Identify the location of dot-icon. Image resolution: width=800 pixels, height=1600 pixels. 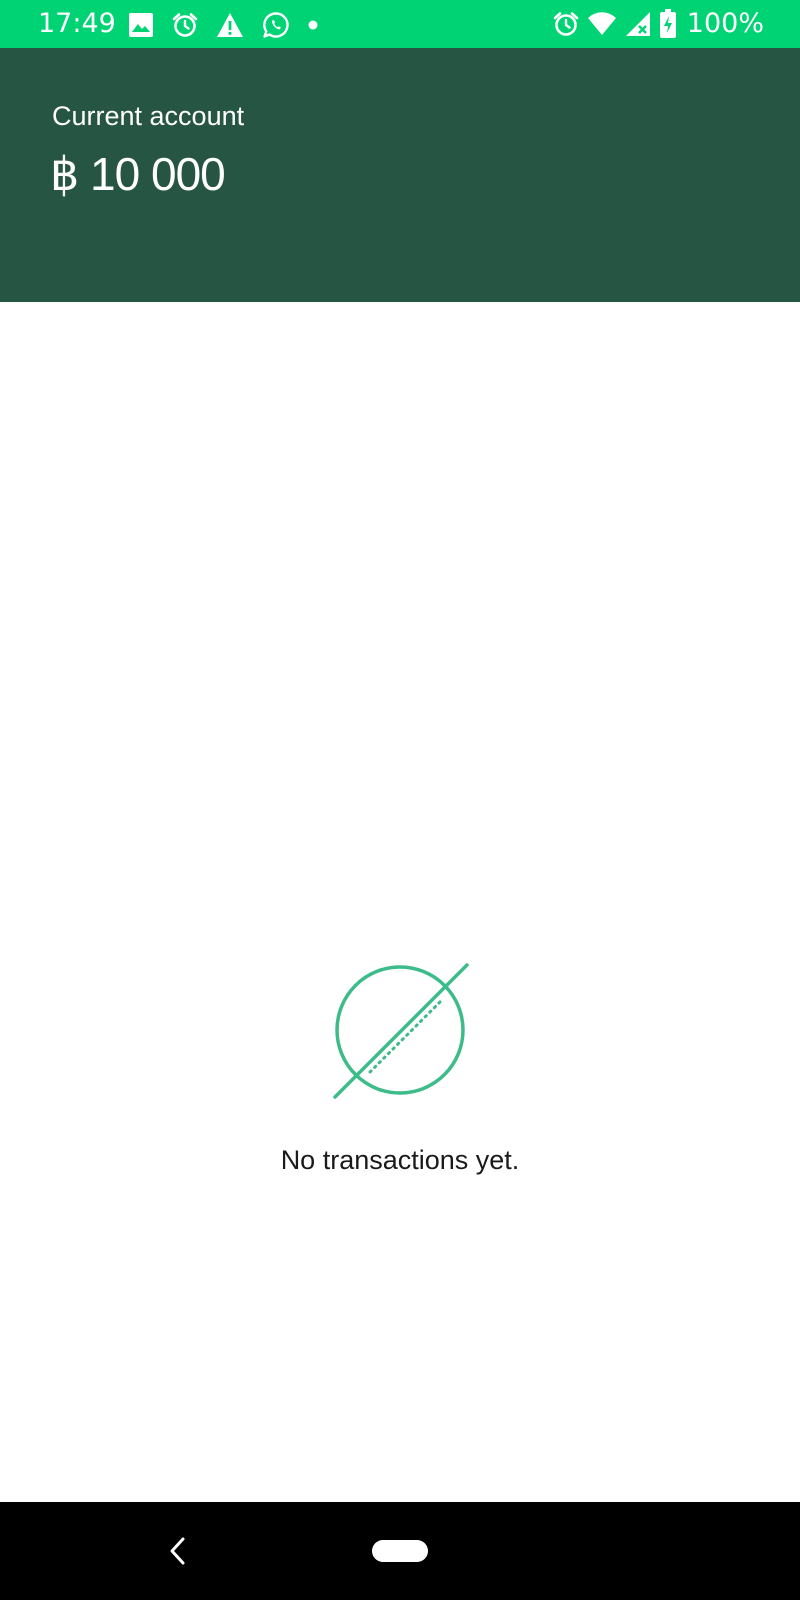
(313, 25).